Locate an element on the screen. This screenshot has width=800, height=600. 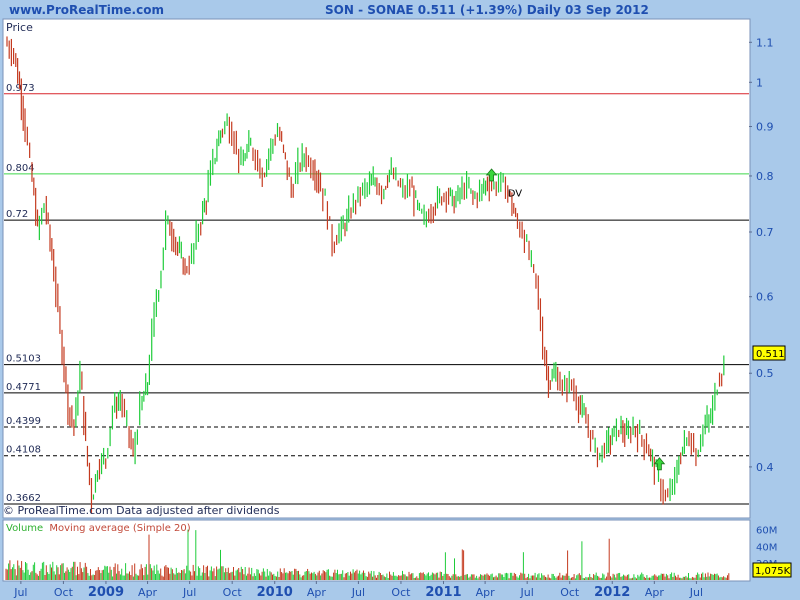
x-tick-label-14: 2012 is located at coordinates (612, 592).